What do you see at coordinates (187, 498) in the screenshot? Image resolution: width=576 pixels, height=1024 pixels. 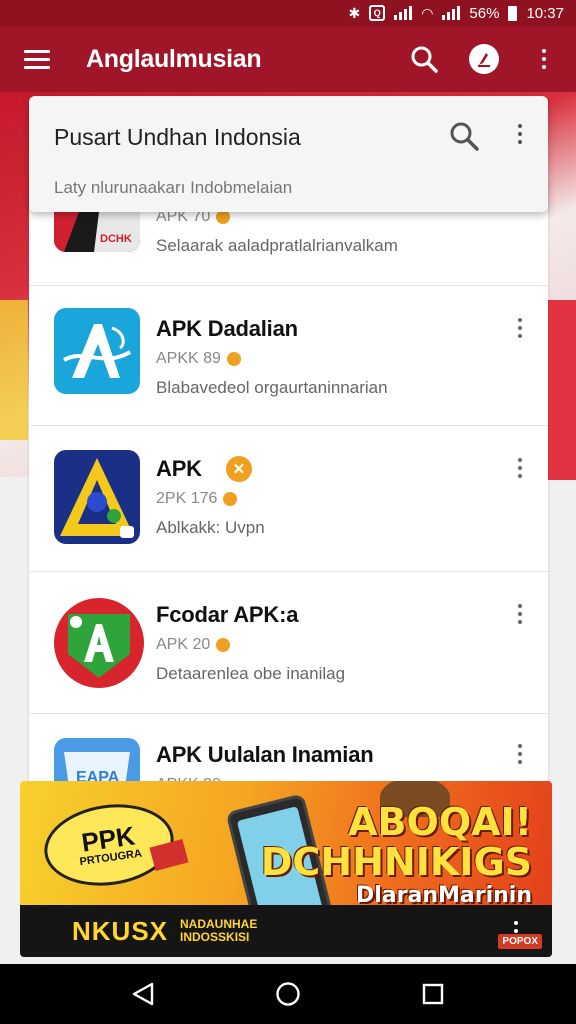 I see `version-text: 2PK 176` at bounding box center [187, 498].